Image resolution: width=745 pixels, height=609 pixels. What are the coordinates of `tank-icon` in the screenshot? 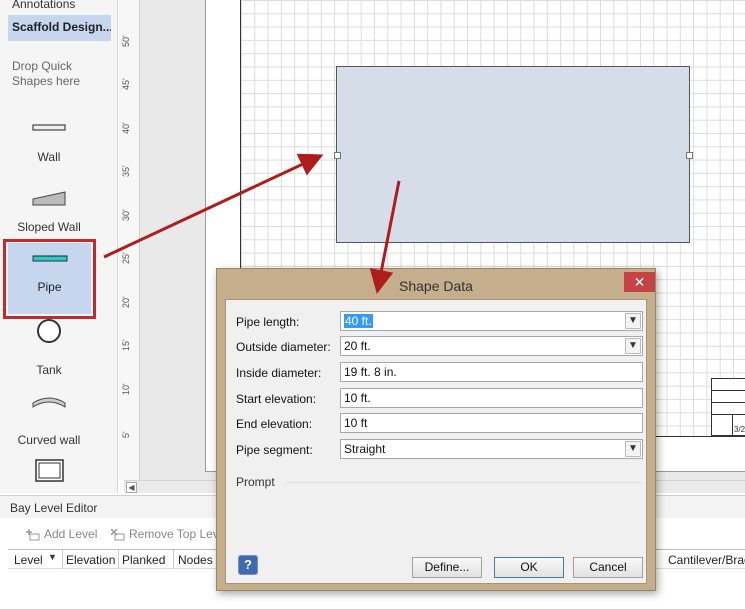 It's located at (49, 331).